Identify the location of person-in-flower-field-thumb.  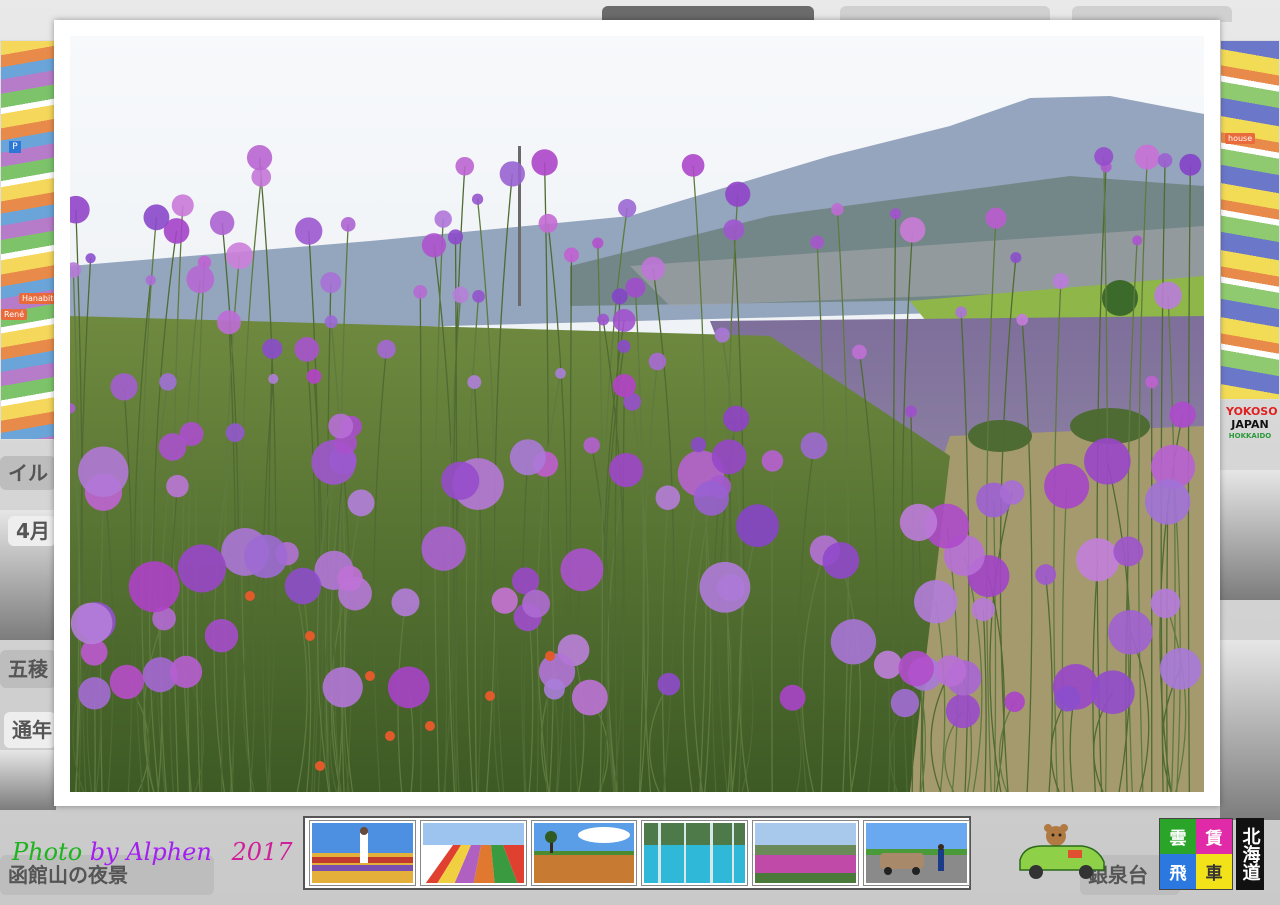
(362, 853).